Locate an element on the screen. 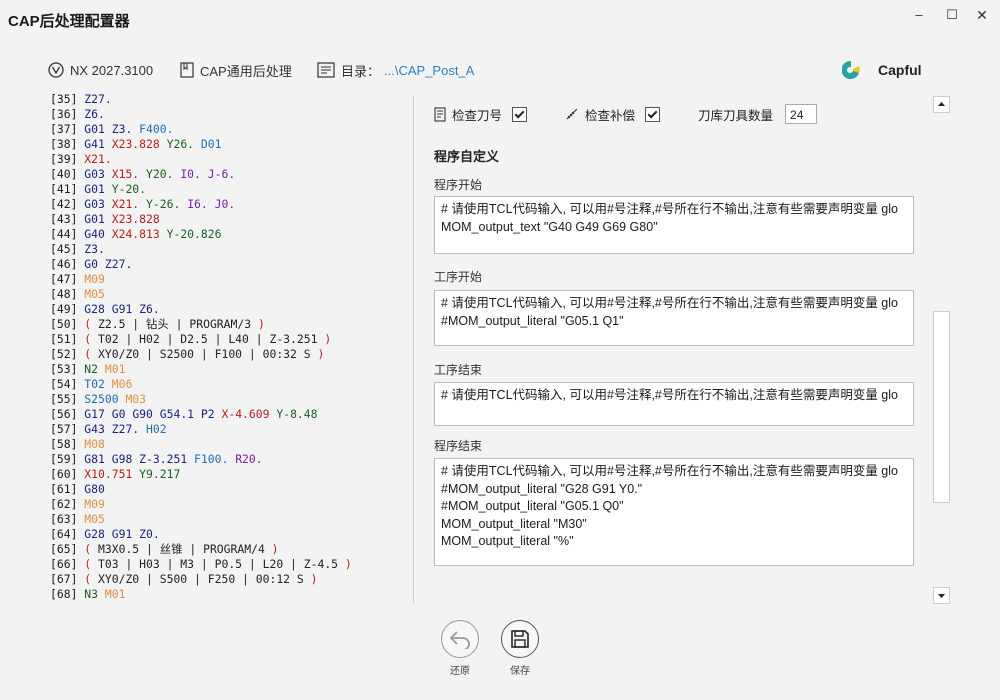 The image size is (1000, 700). nx-version-info: NX 2027.3100 is located at coordinates (100, 70).